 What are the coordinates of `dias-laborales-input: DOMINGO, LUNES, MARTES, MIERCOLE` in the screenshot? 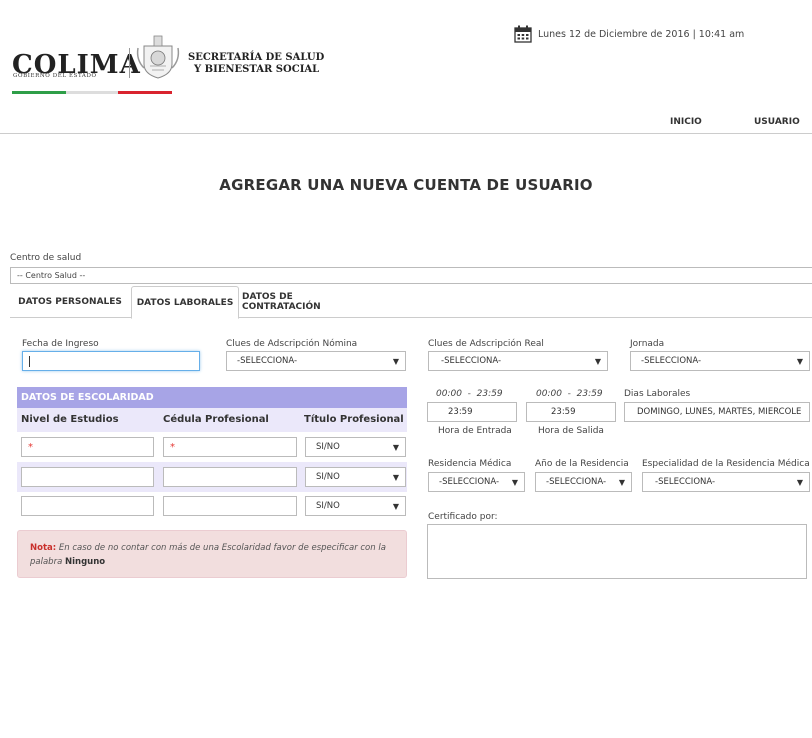 It's located at (717, 412).